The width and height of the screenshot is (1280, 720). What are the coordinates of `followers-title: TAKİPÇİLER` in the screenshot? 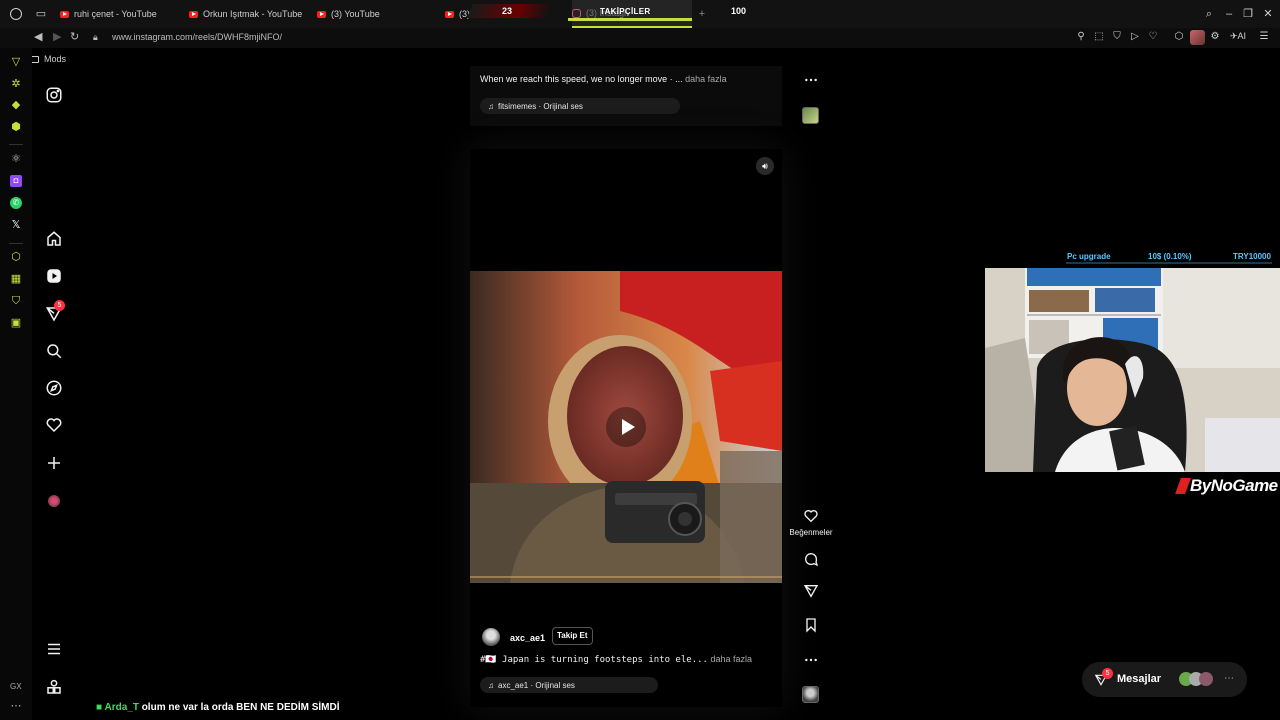 It's located at (625, 11).